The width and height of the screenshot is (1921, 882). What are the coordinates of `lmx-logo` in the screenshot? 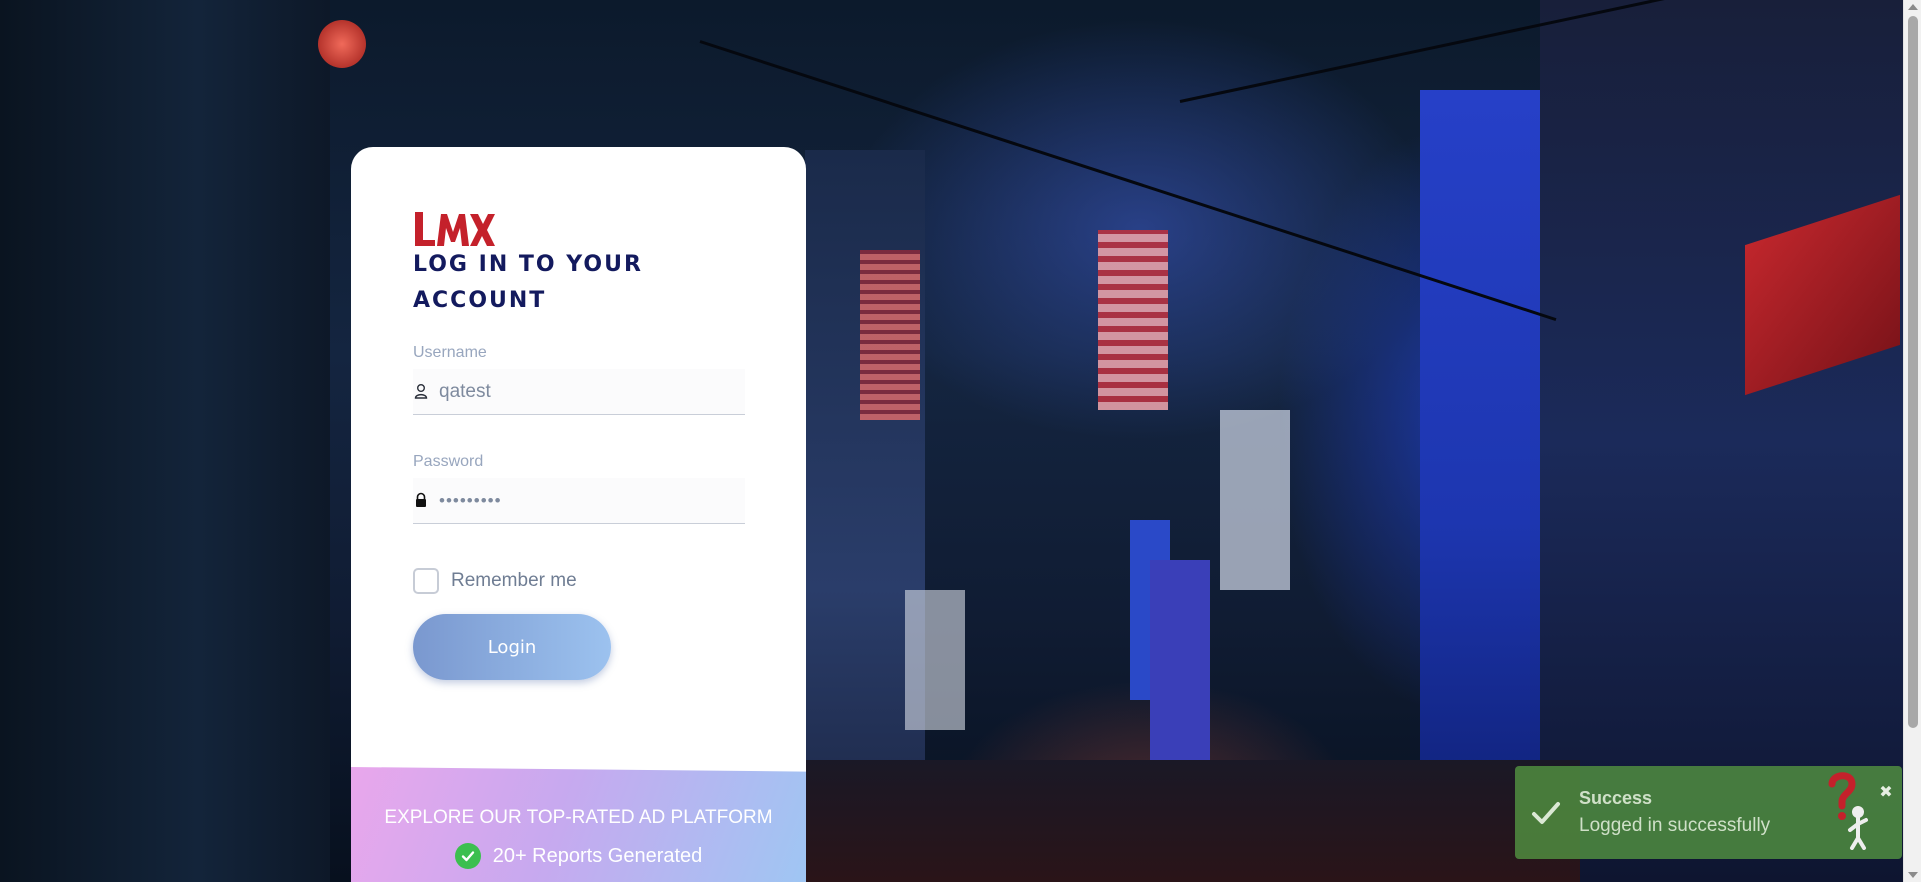 It's located at (455, 229).